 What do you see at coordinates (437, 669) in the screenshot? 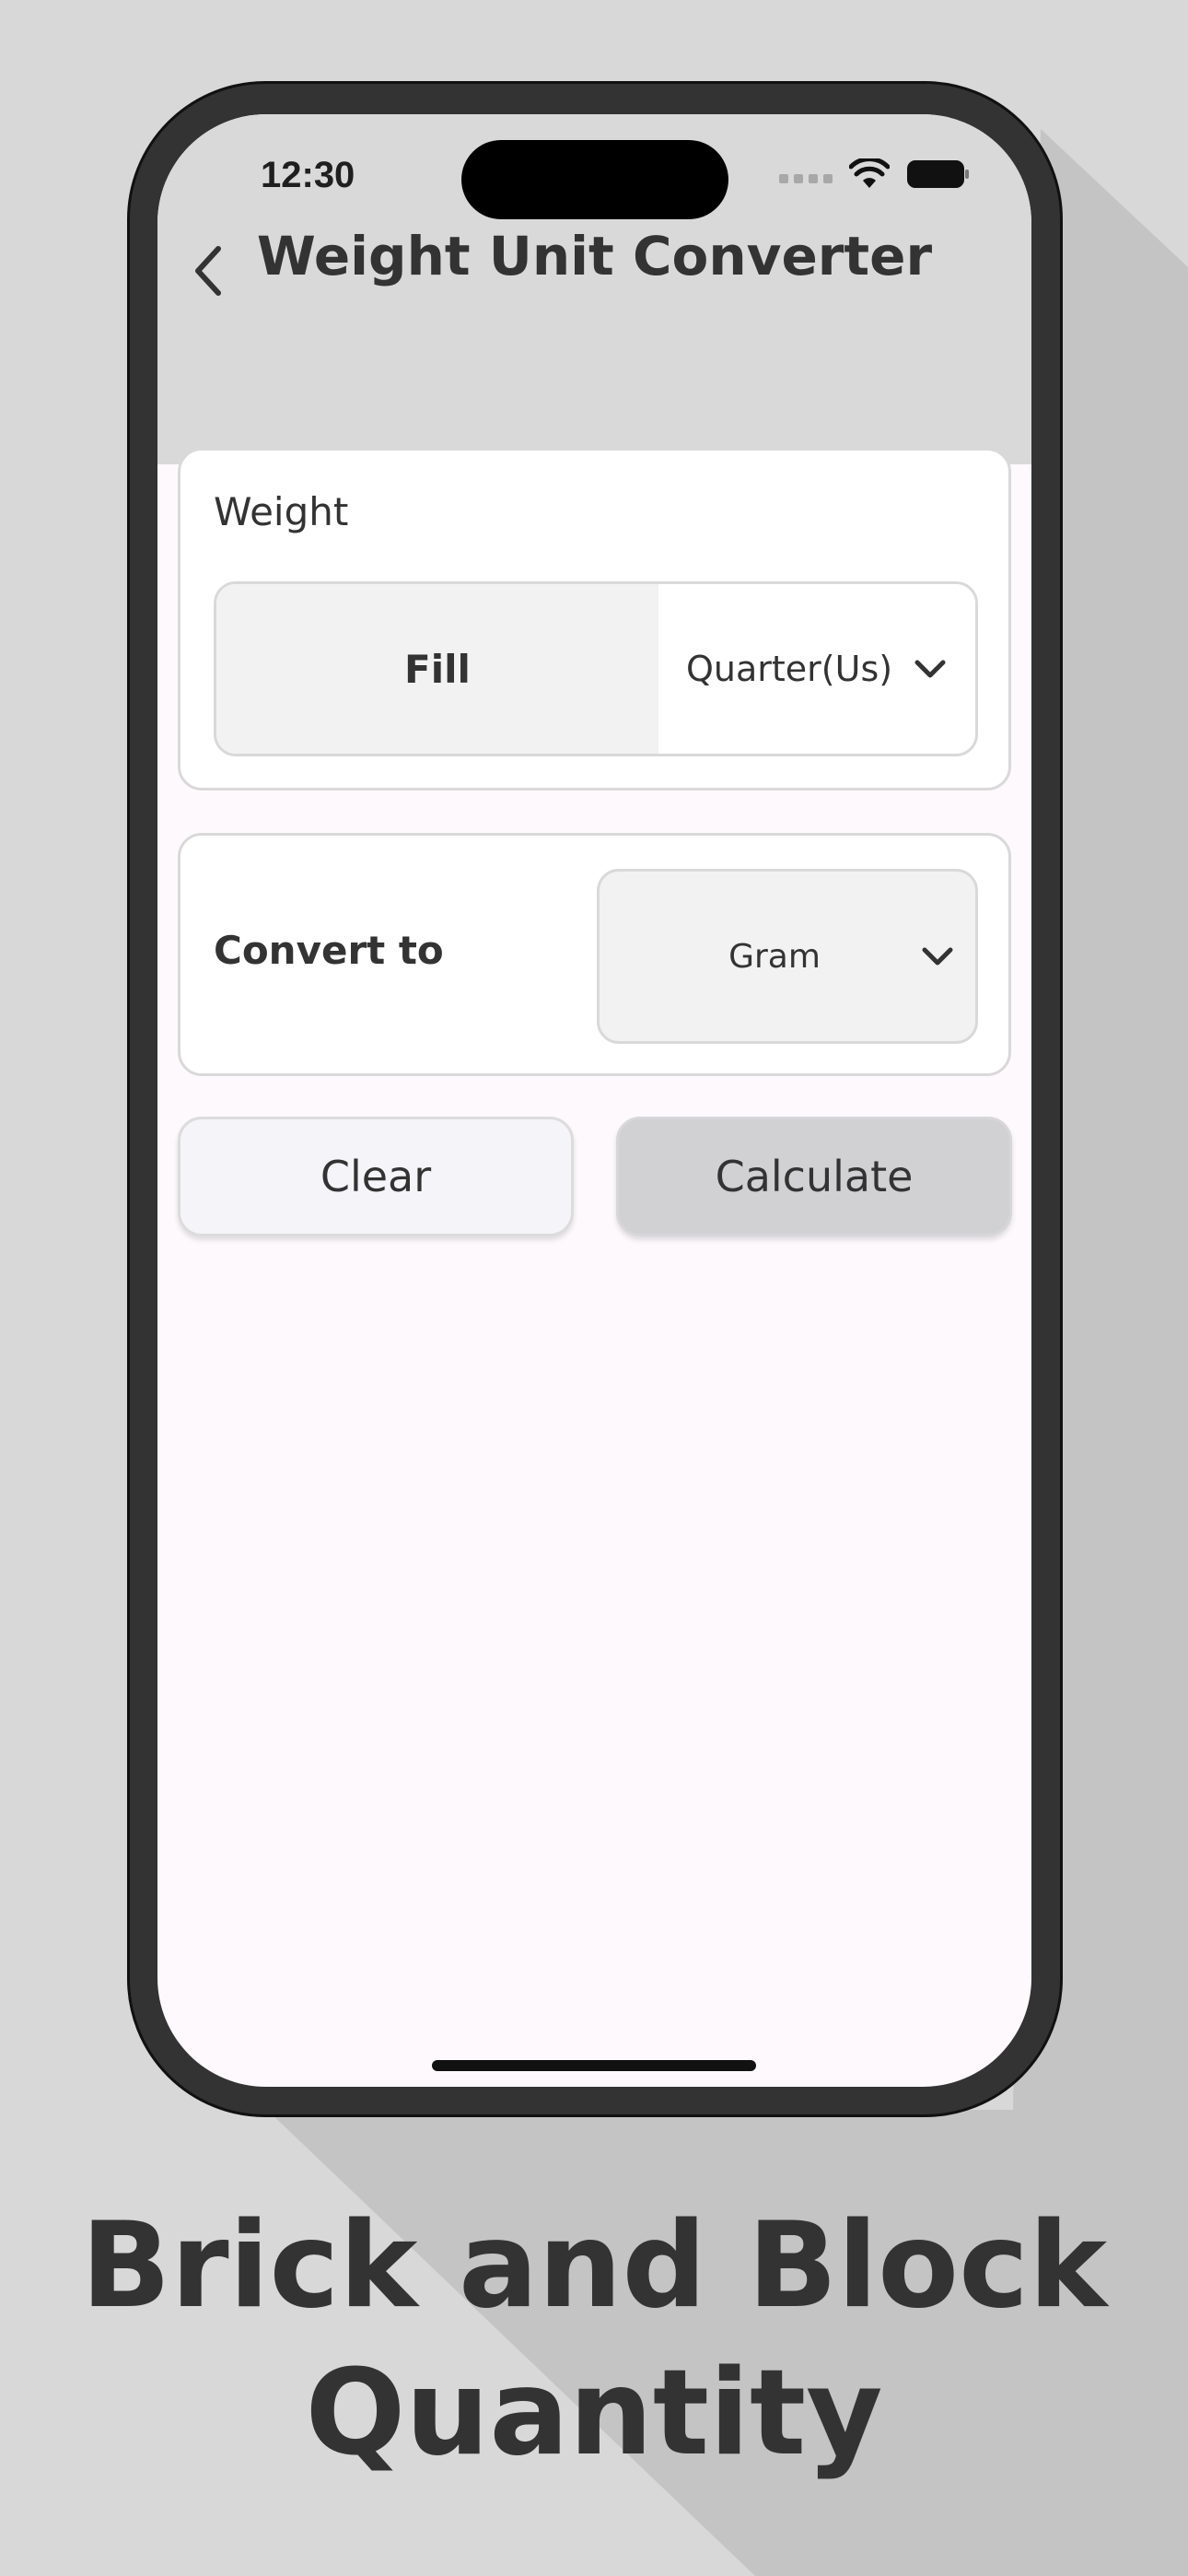
I see `weight-input: Fill` at bounding box center [437, 669].